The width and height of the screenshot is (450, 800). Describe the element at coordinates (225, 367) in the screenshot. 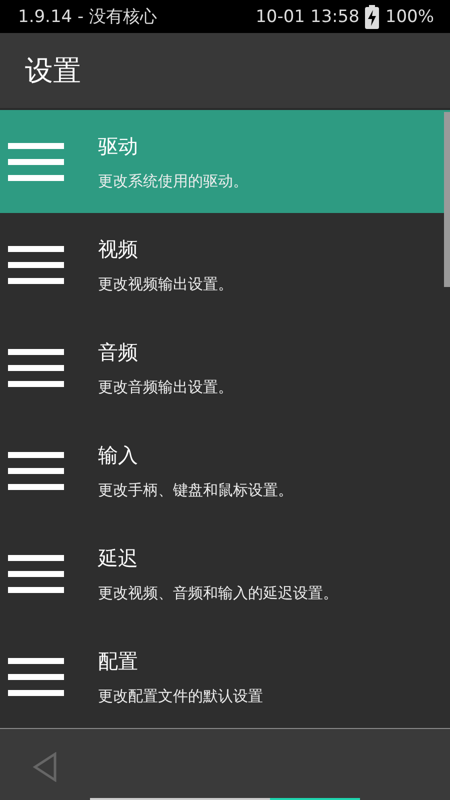

I see `settings-item: 音频 更改音频输出设置。` at that location.